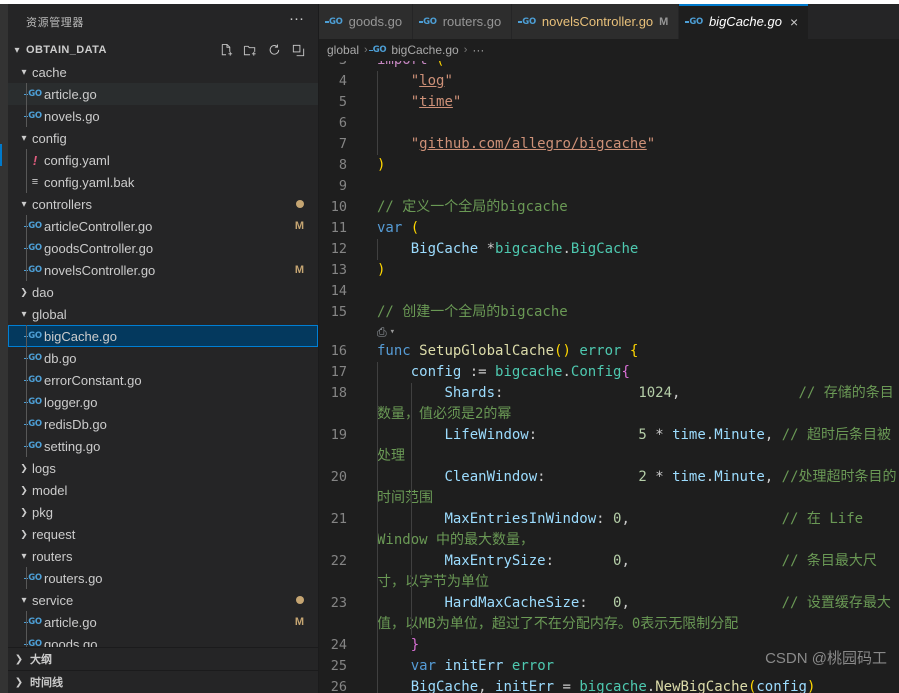 The width and height of the screenshot is (899, 693). Describe the element at coordinates (596, 21) in the screenshot. I see `editor-tab-novelscontroller-go: GO novelsController.go M` at that location.